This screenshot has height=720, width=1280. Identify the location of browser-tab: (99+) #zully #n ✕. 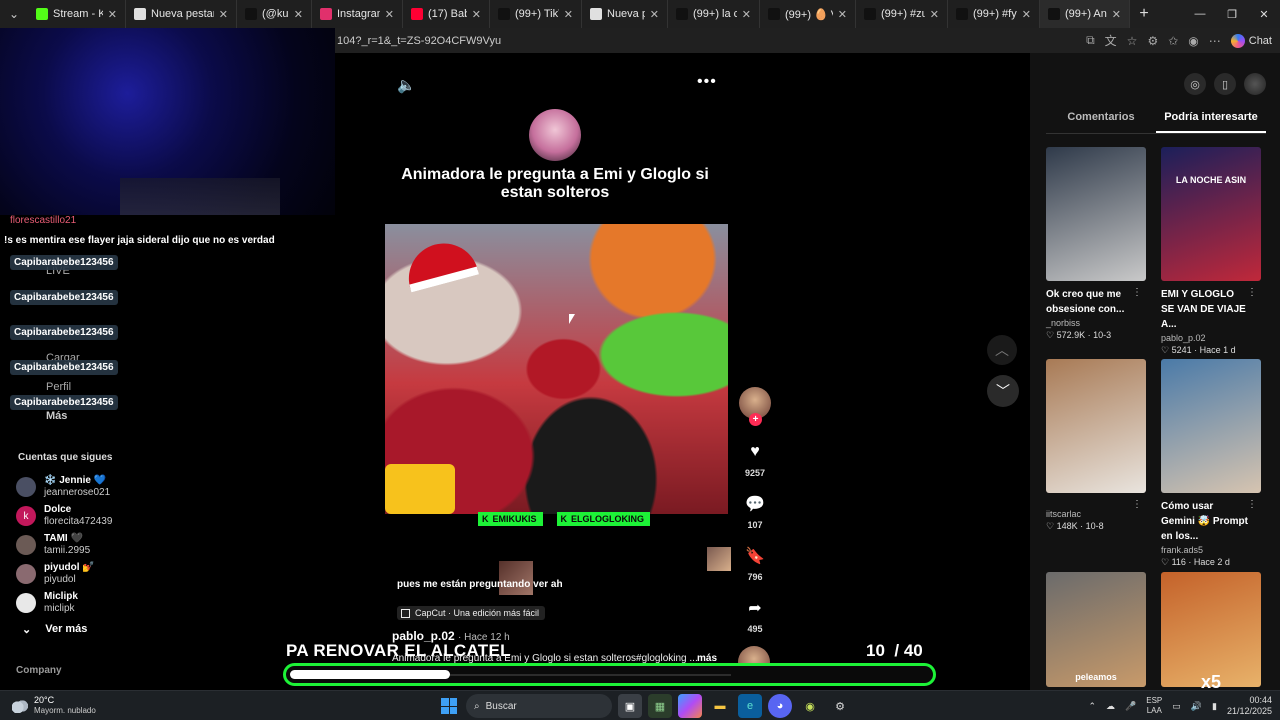
(902, 14).